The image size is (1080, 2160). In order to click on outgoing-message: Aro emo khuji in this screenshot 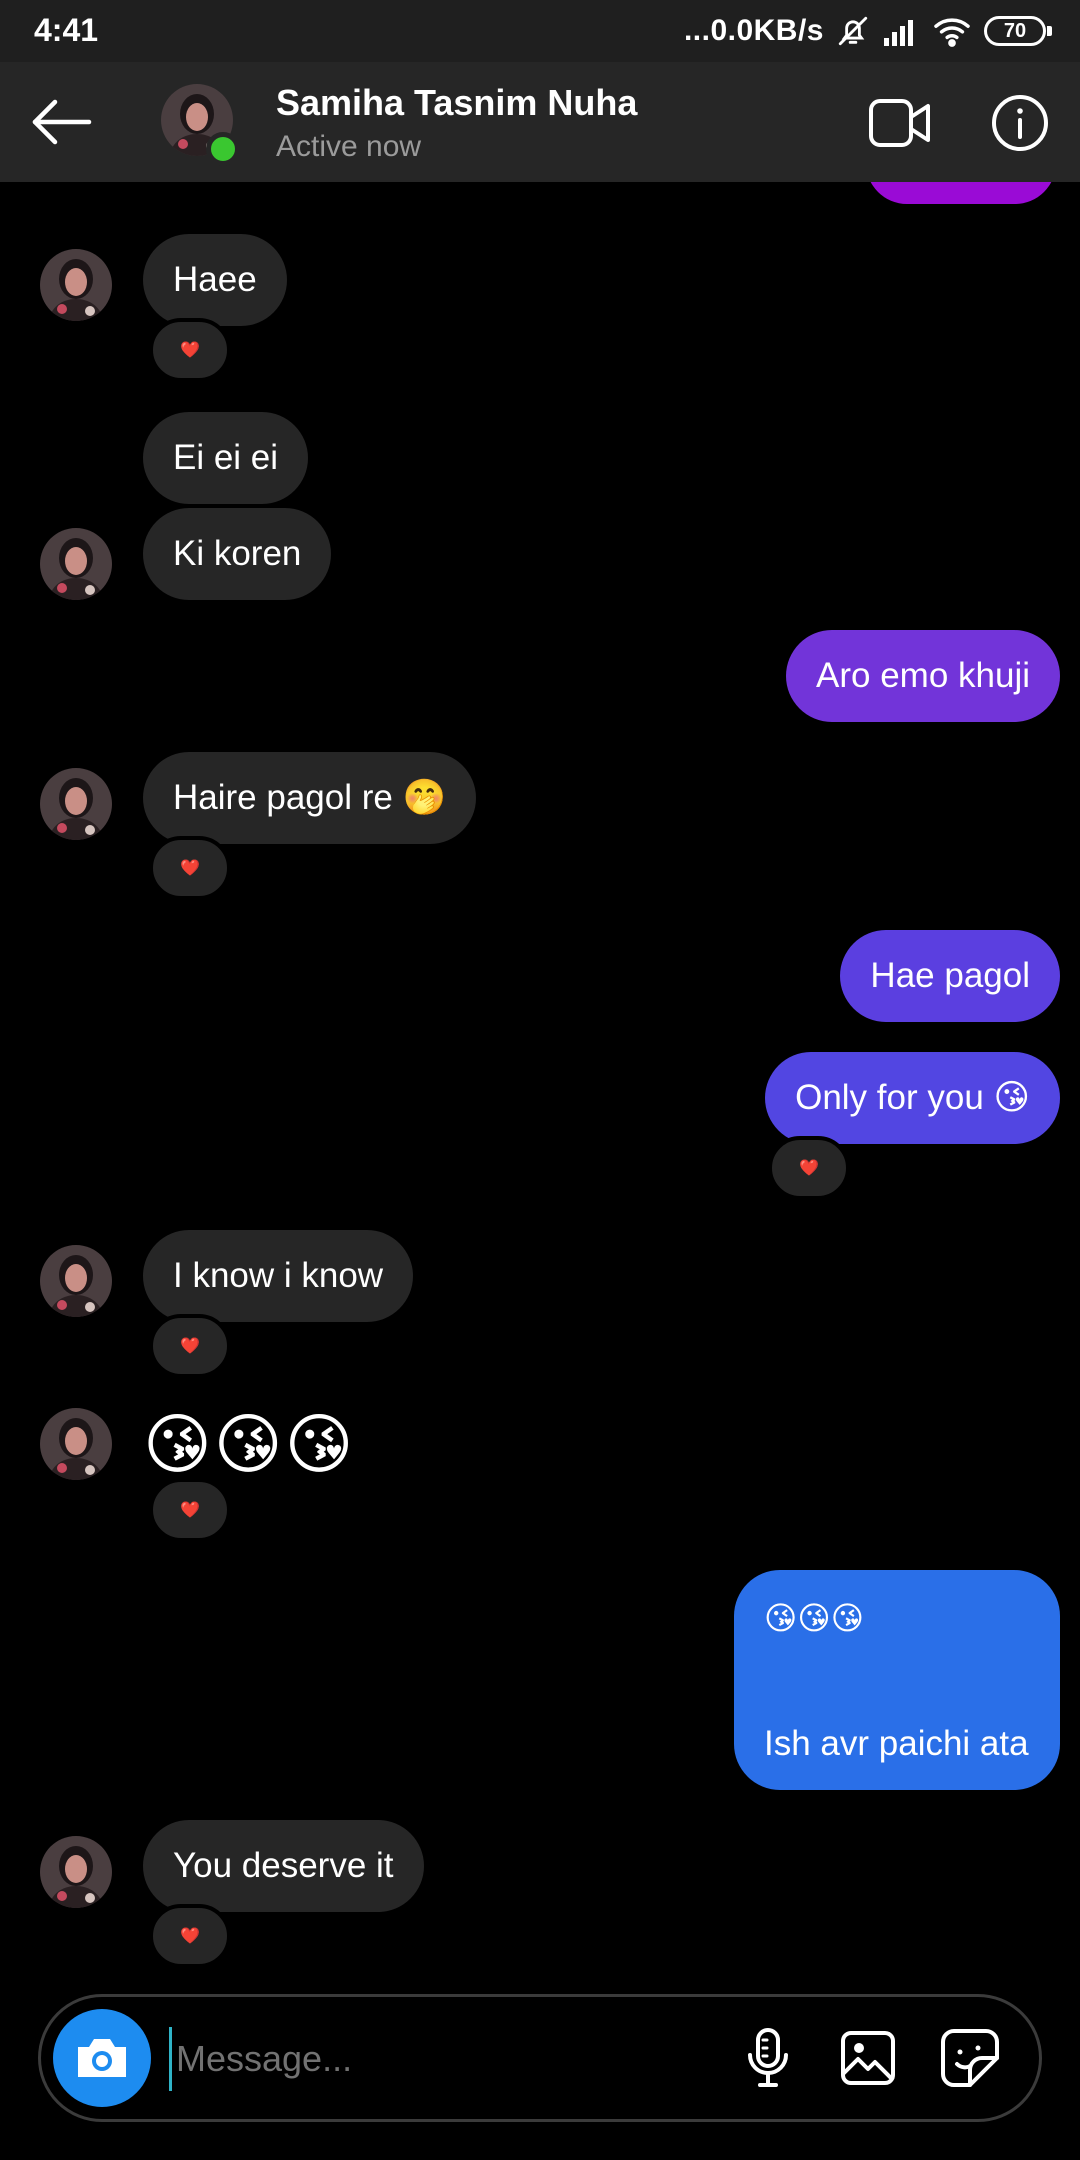, I will do `click(923, 676)`.